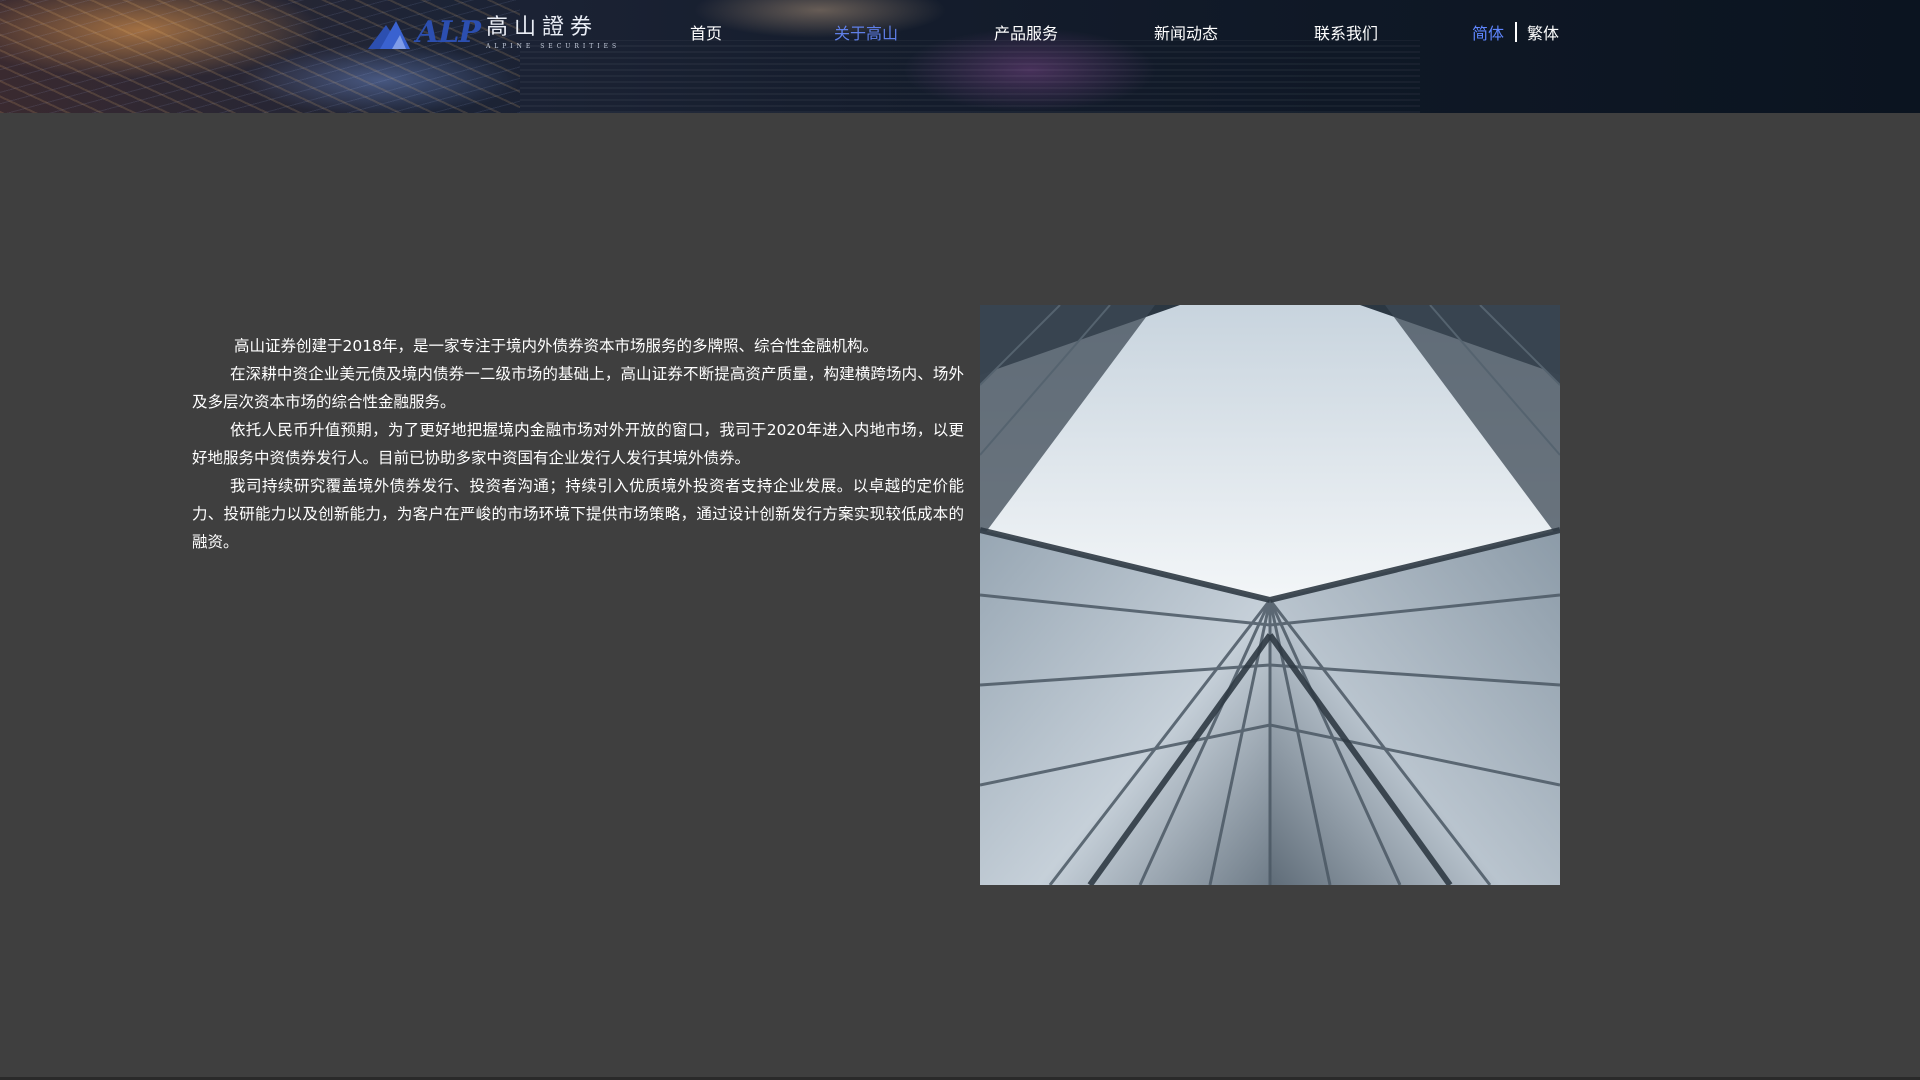 The image size is (1920, 1080). I want to click on company-logo: ALP 高山證券 ALPINE SECURITIES, so click(493, 33).